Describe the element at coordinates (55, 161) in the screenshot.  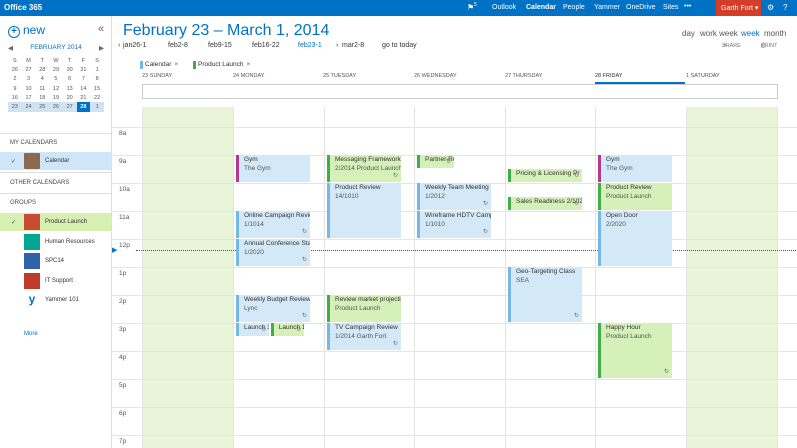
I see `sidebar-item-calendar: ✓ Calendar` at that location.